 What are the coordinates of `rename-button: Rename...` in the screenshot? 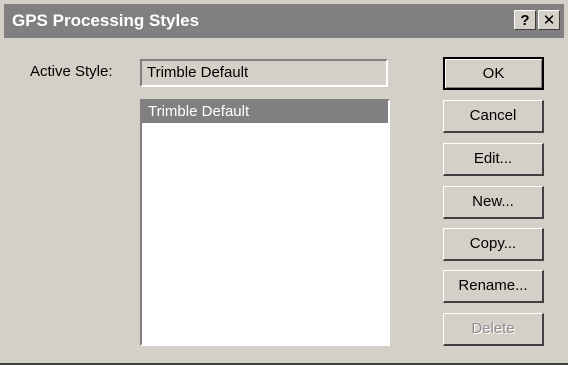 It's located at (493, 286).